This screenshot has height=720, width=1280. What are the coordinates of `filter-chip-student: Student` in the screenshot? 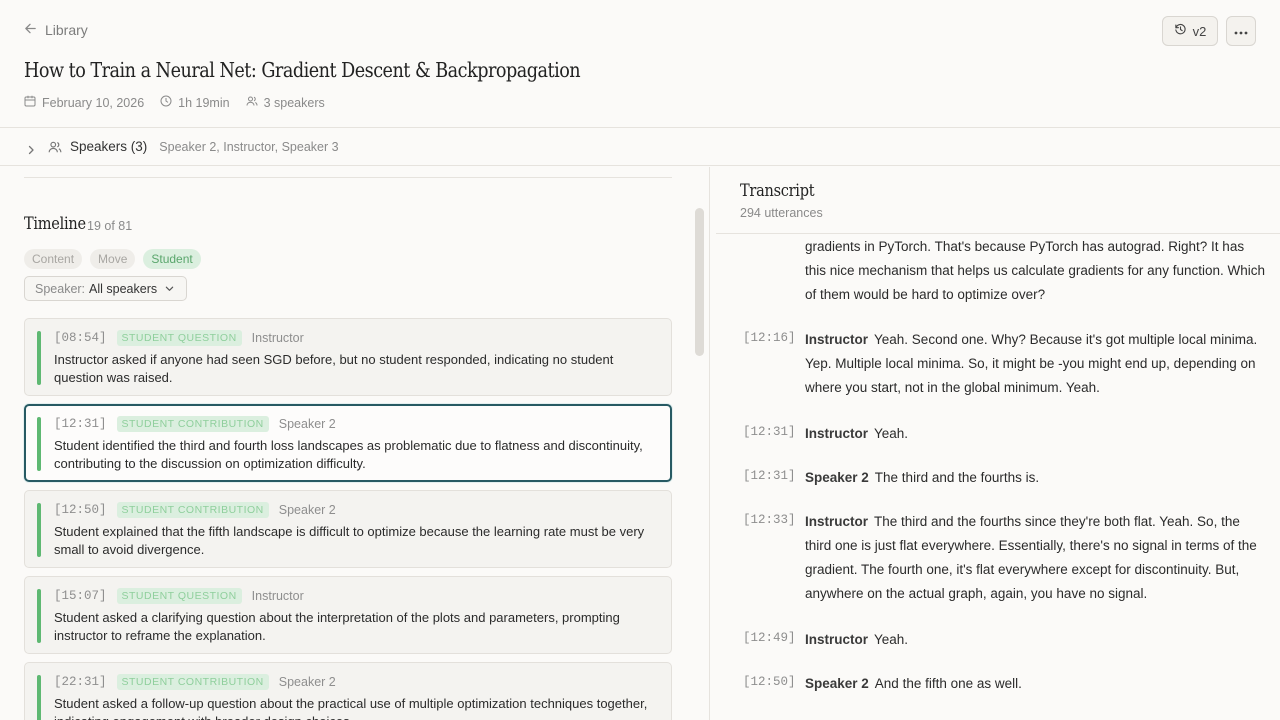 It's located at (172, 259).